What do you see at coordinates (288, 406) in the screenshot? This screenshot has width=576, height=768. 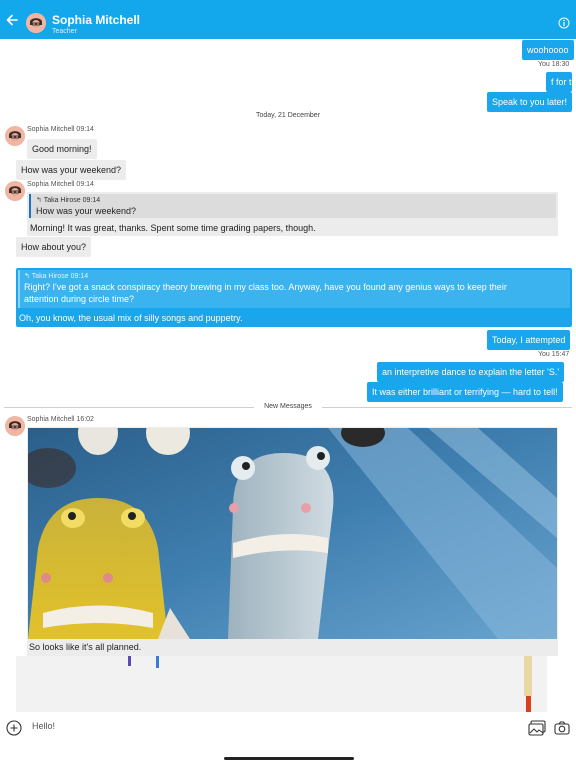 I see `new-messages-divider: New Messages` at bounding box center [288, 406].